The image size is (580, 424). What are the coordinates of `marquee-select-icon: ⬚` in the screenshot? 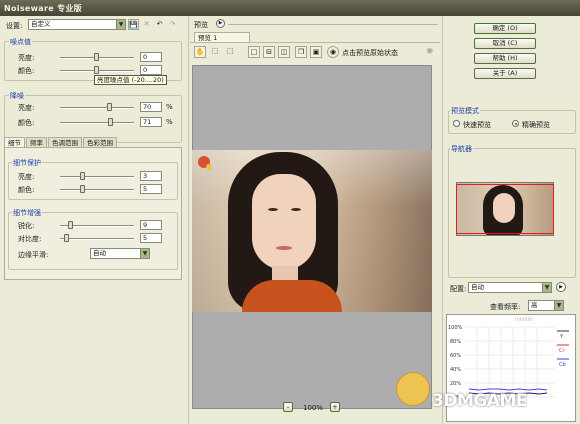 It's located at (230, 52).